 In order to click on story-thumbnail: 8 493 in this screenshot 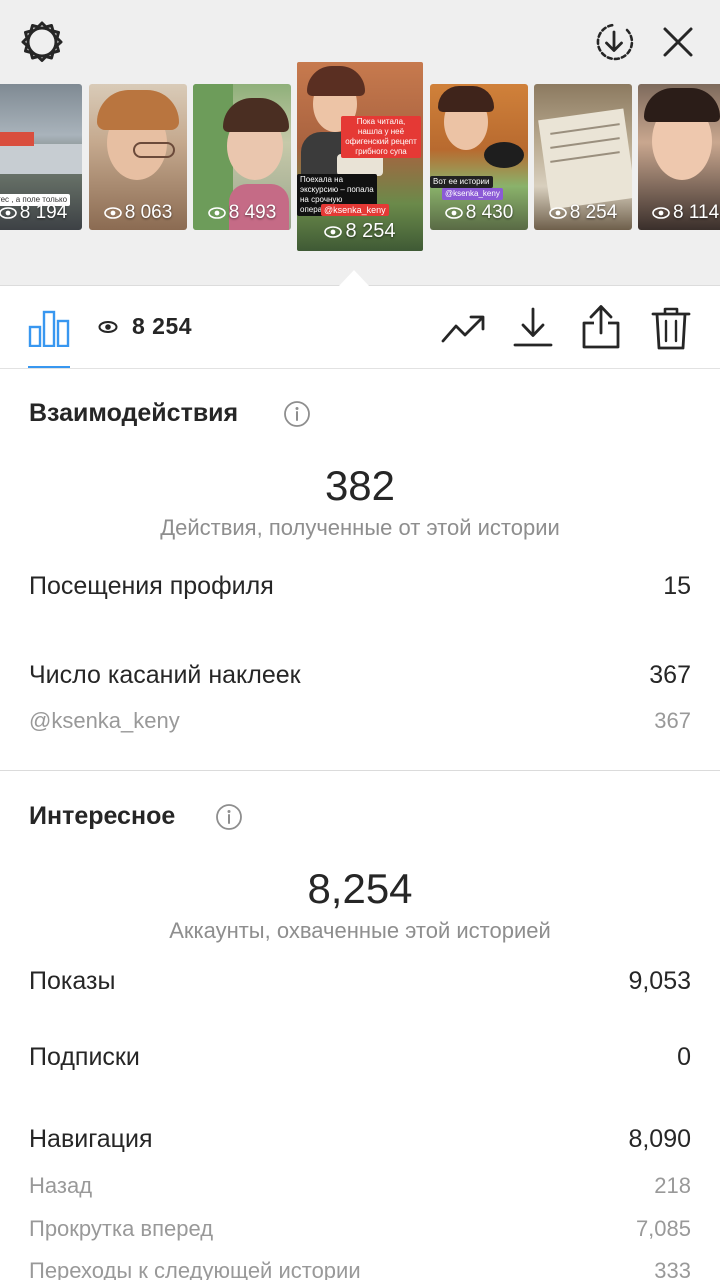, I will do `click(242, 157)`.